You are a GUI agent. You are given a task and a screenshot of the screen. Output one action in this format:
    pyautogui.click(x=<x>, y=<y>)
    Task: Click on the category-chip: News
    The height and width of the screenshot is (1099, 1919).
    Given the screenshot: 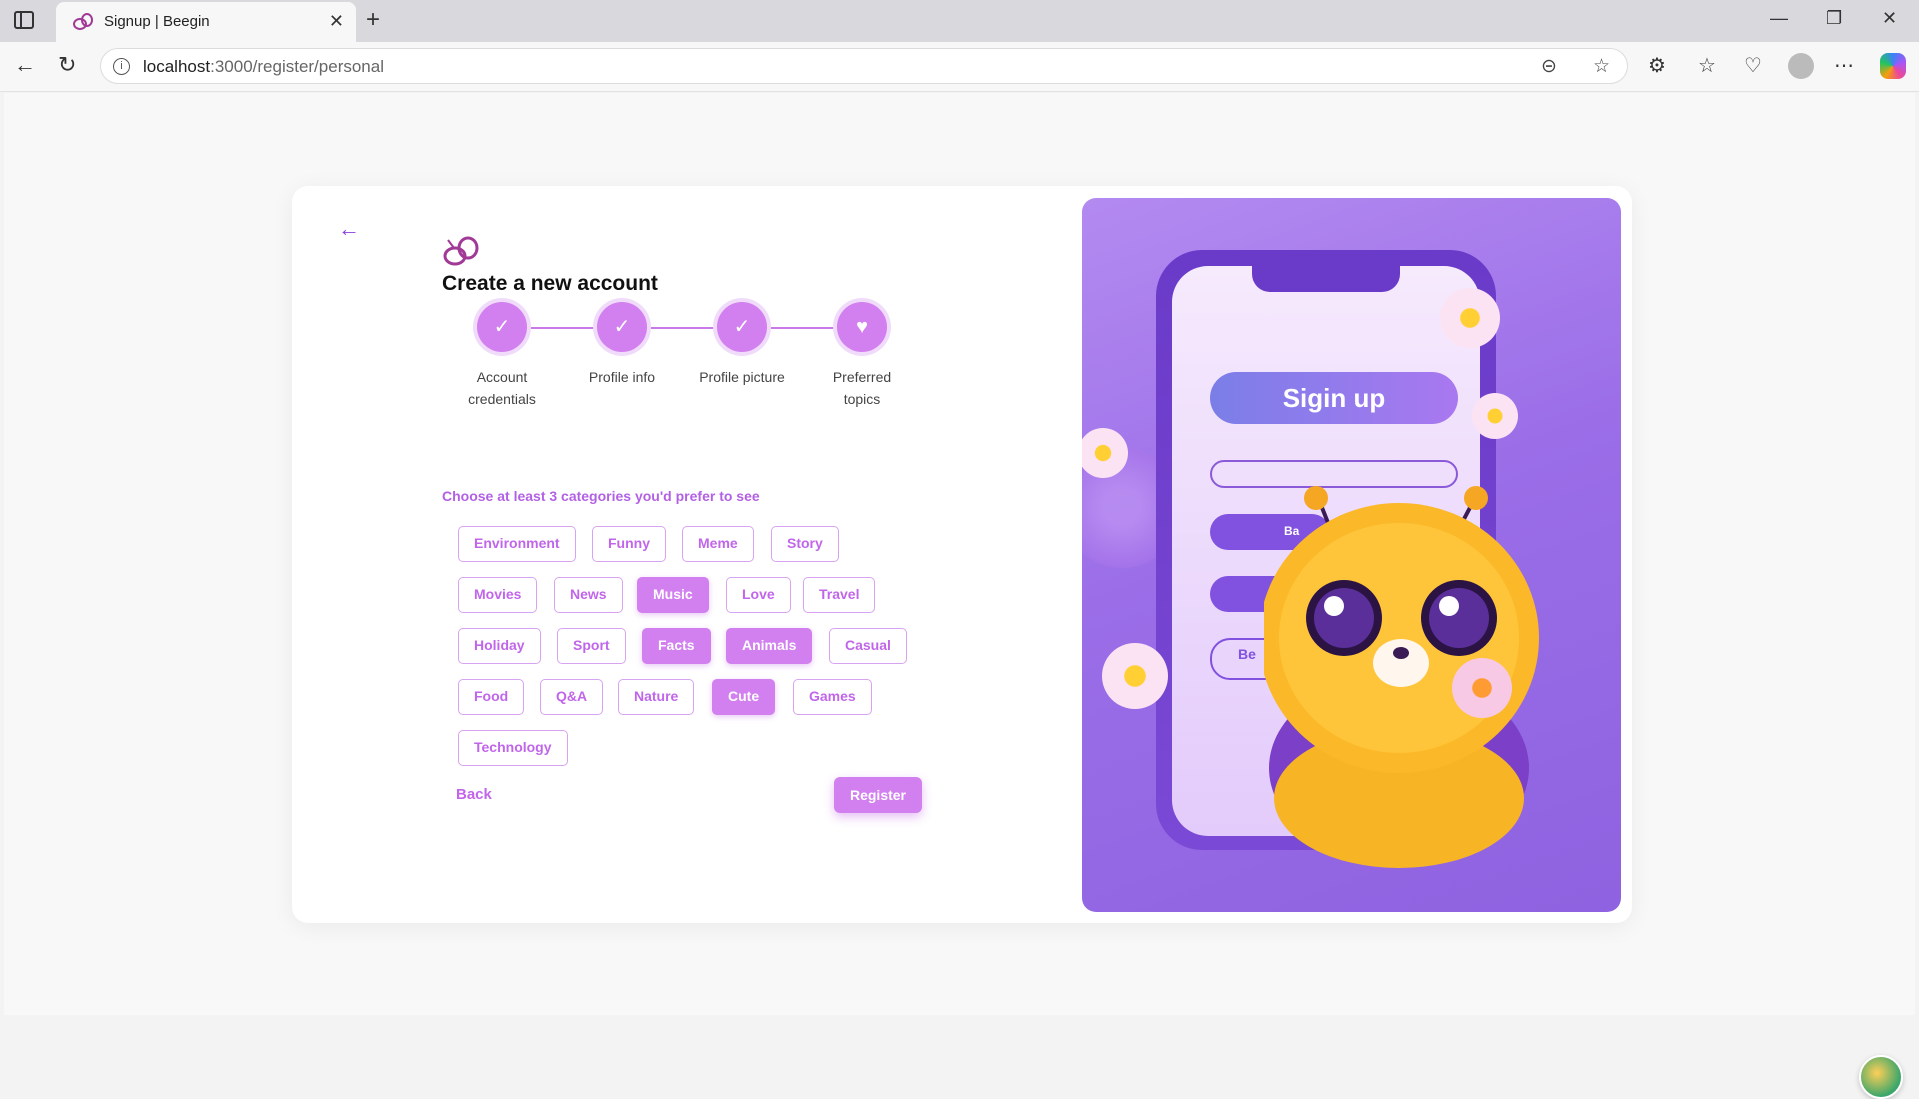 What is the action you would take?
    pyautogui.click(x=588, y=595)
    